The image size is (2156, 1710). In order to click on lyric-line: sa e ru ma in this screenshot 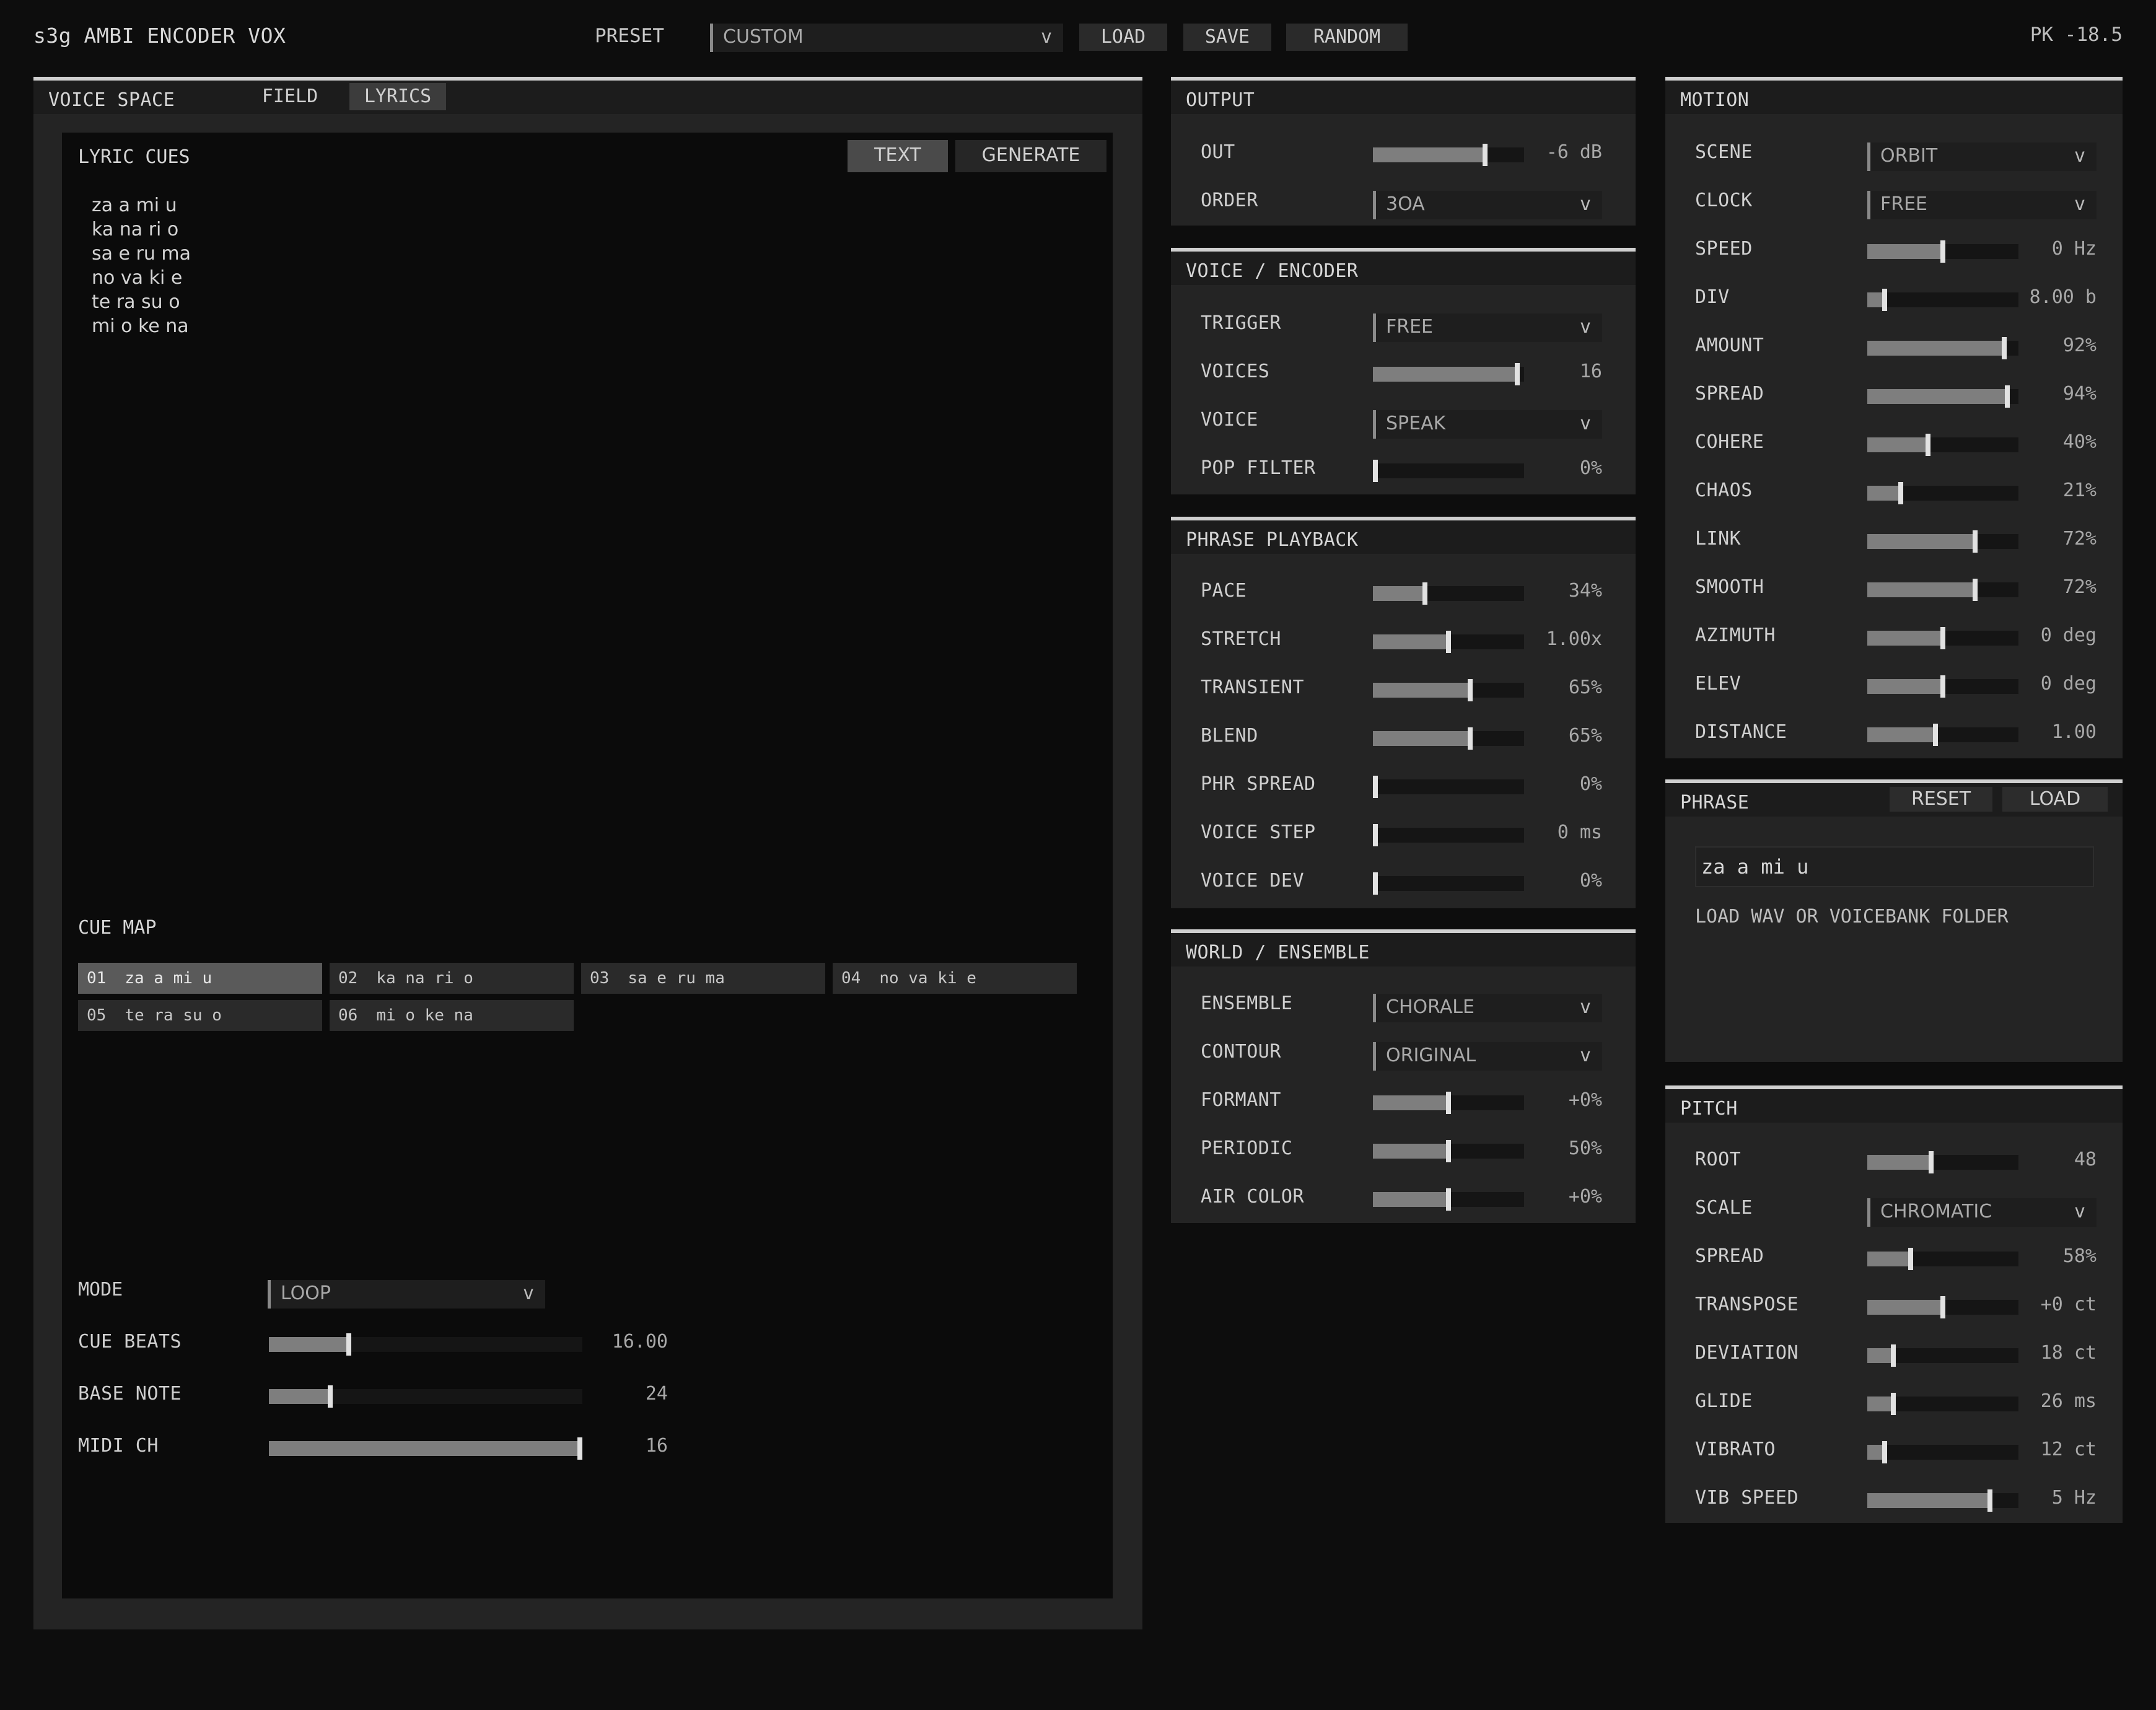, I will do `click(141, 254)`.